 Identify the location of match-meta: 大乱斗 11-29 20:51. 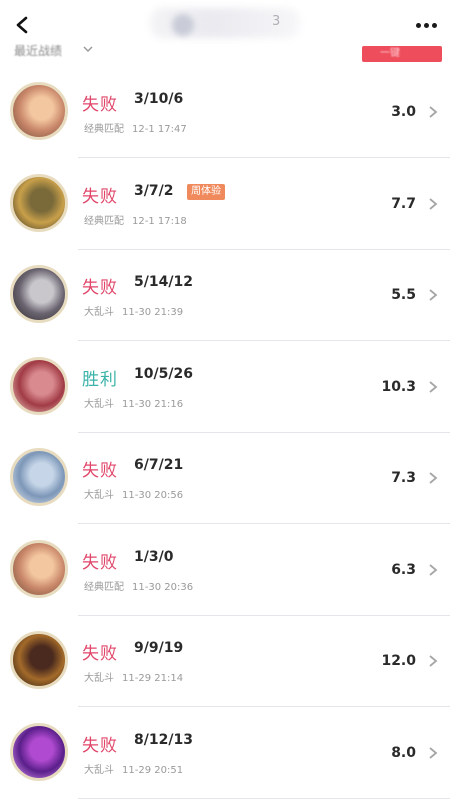
(133, 768).